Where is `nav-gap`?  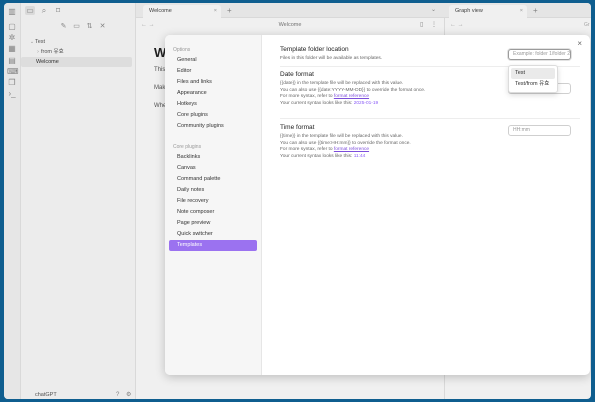
nav-gap is located at coordinates (213, 137).